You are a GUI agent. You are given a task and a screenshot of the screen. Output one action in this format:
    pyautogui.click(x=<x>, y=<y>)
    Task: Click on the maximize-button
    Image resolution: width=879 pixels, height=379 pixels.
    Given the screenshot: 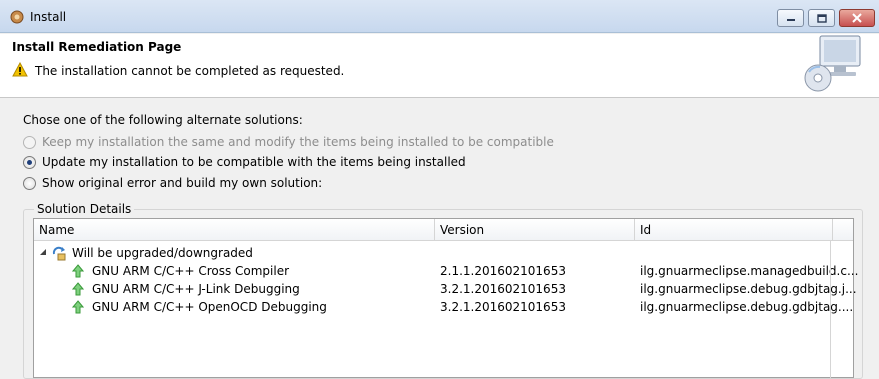 What is the action you would take?
    pyautogui.click(x=821, y=18)
    